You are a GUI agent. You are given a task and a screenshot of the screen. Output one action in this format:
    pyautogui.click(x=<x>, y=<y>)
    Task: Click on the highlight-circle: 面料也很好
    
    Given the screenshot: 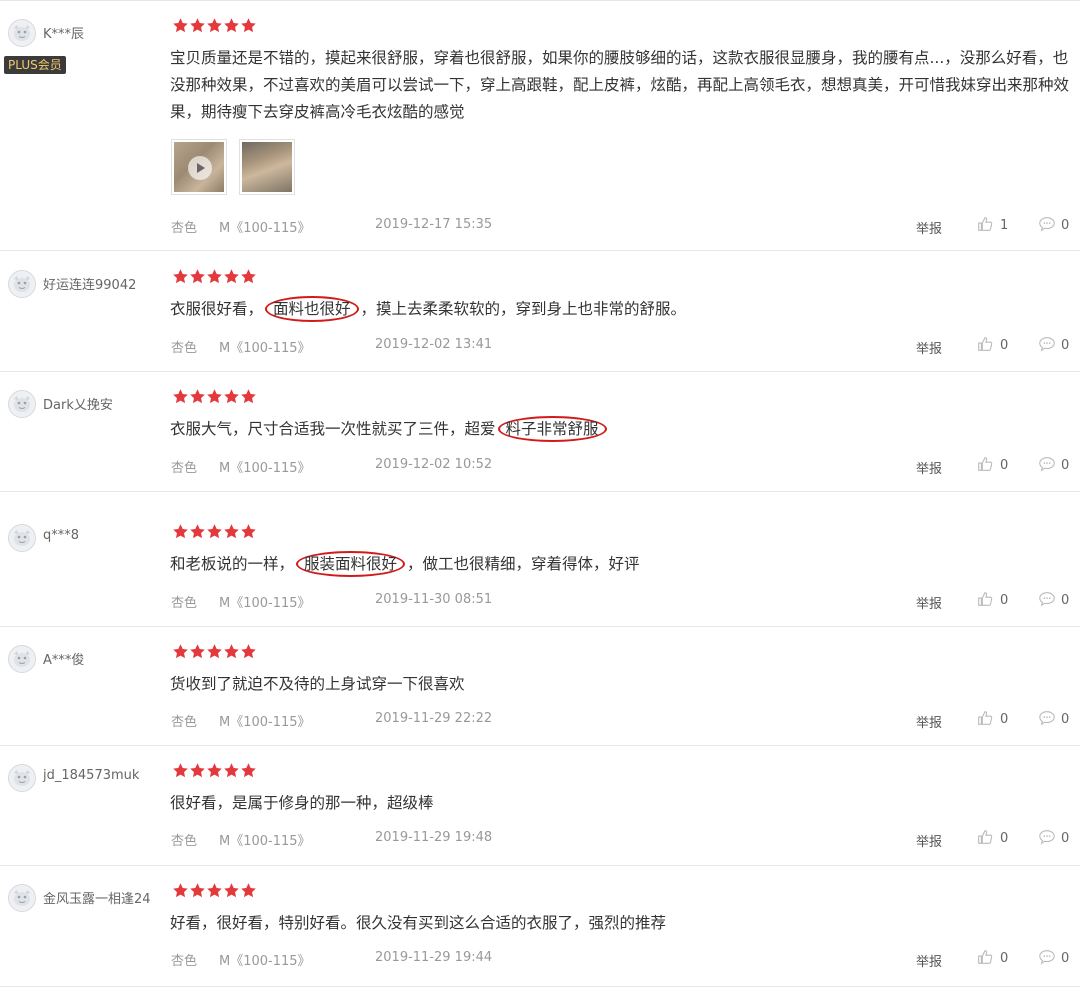 What is the action you would take?
    pyautogui.click(x=312, y=309)
    